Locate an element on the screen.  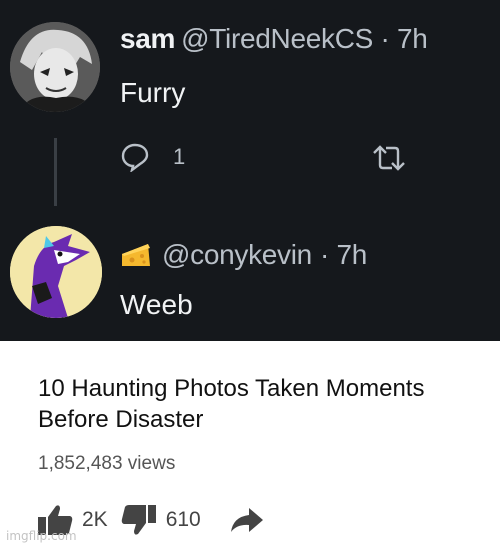
dislike-count: 610 is located at coordinates (183, 519).